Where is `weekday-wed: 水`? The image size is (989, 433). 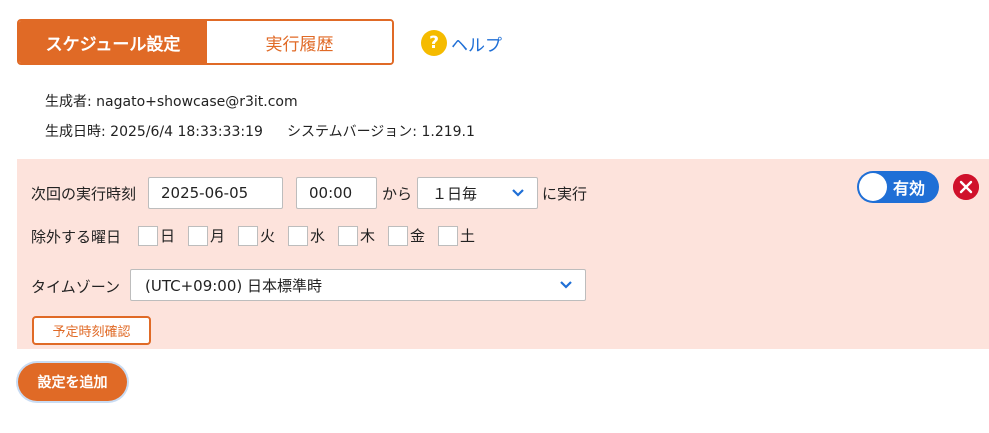
weekday-wed: 水 is located at coordinates (306, 235).